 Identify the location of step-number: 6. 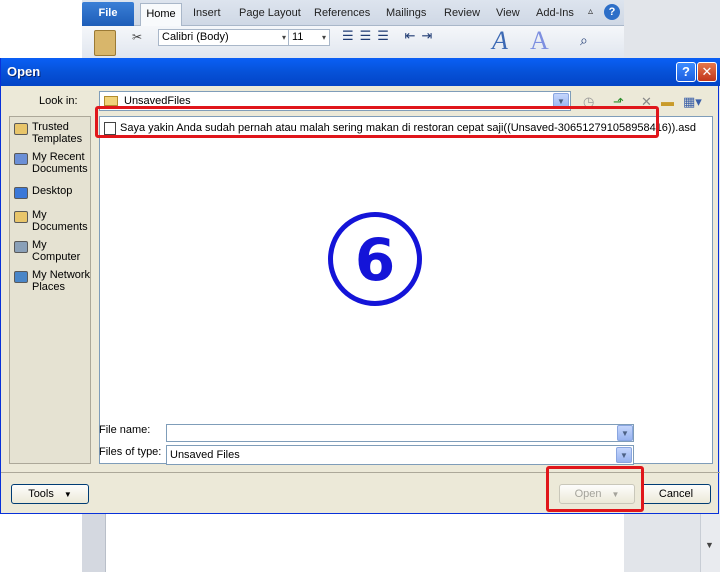
(375, 260).